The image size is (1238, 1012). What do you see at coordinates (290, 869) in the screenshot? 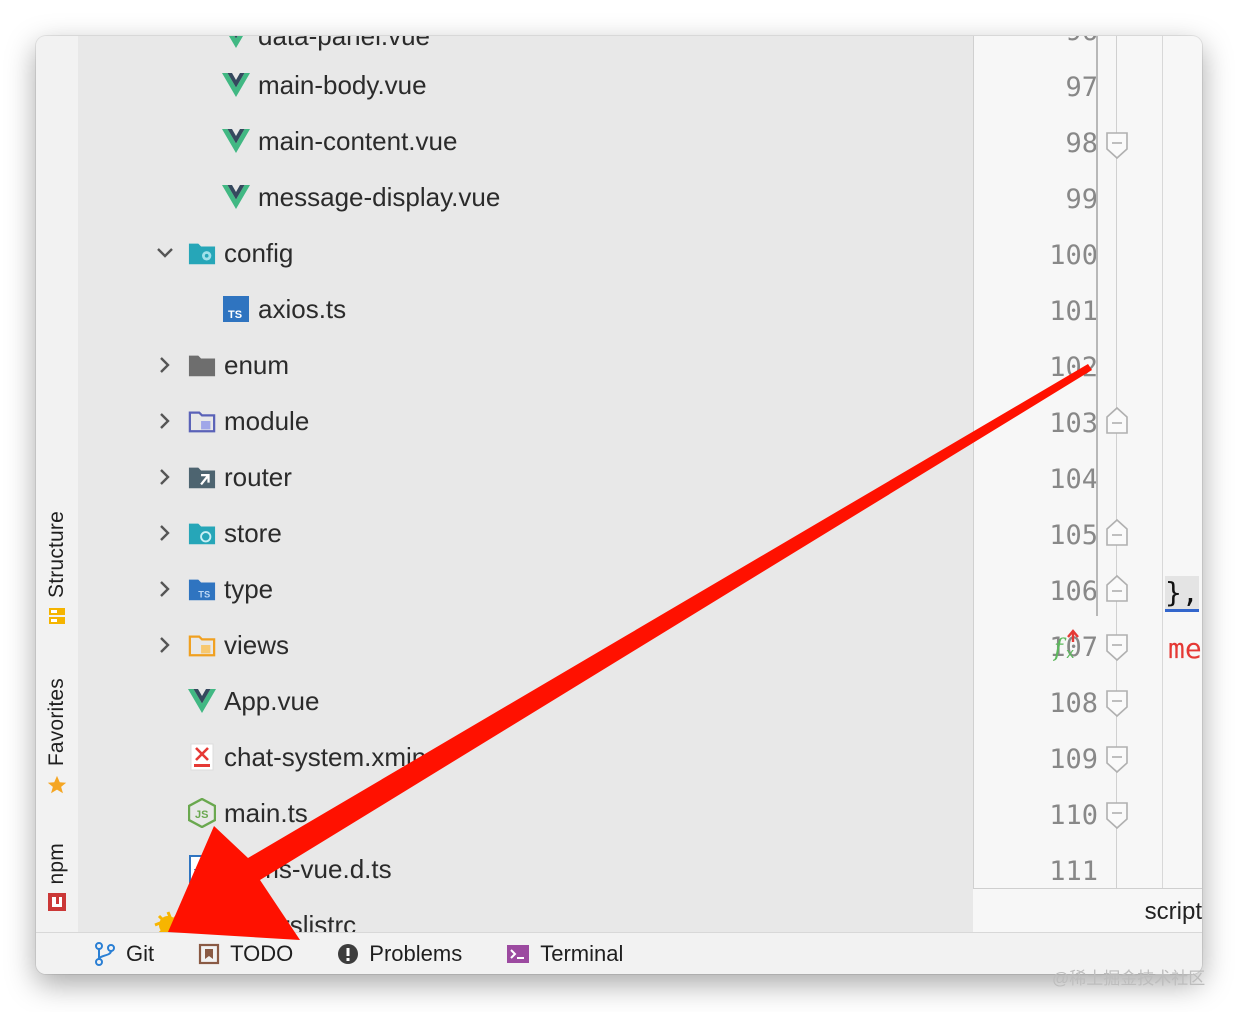
I see `tree-item: TS shims-vue.d.ts` at bounding box center [290, 869].